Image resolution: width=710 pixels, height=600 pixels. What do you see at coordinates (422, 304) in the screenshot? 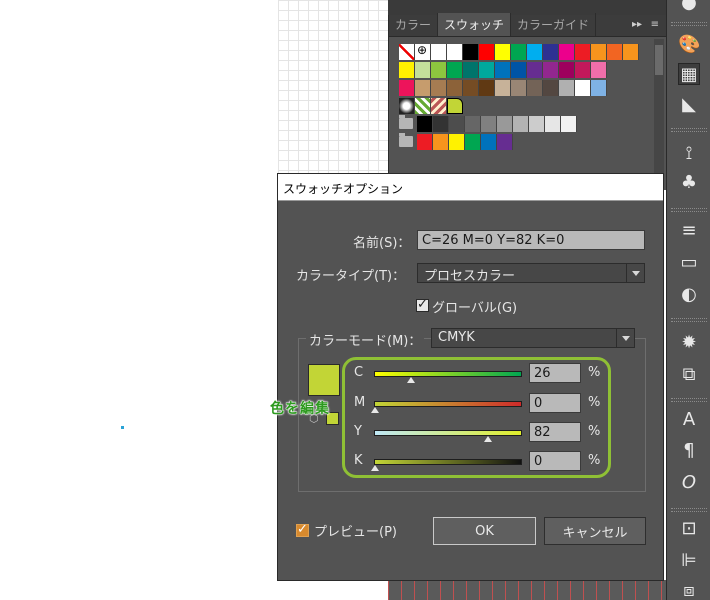
I see `global-checkbox` at bounding box center [422, 304].